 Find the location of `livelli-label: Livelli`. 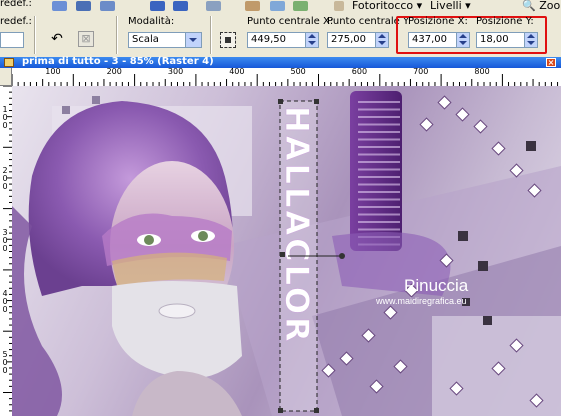

livelli-label: Livelli is located at coordinates (446, 6).